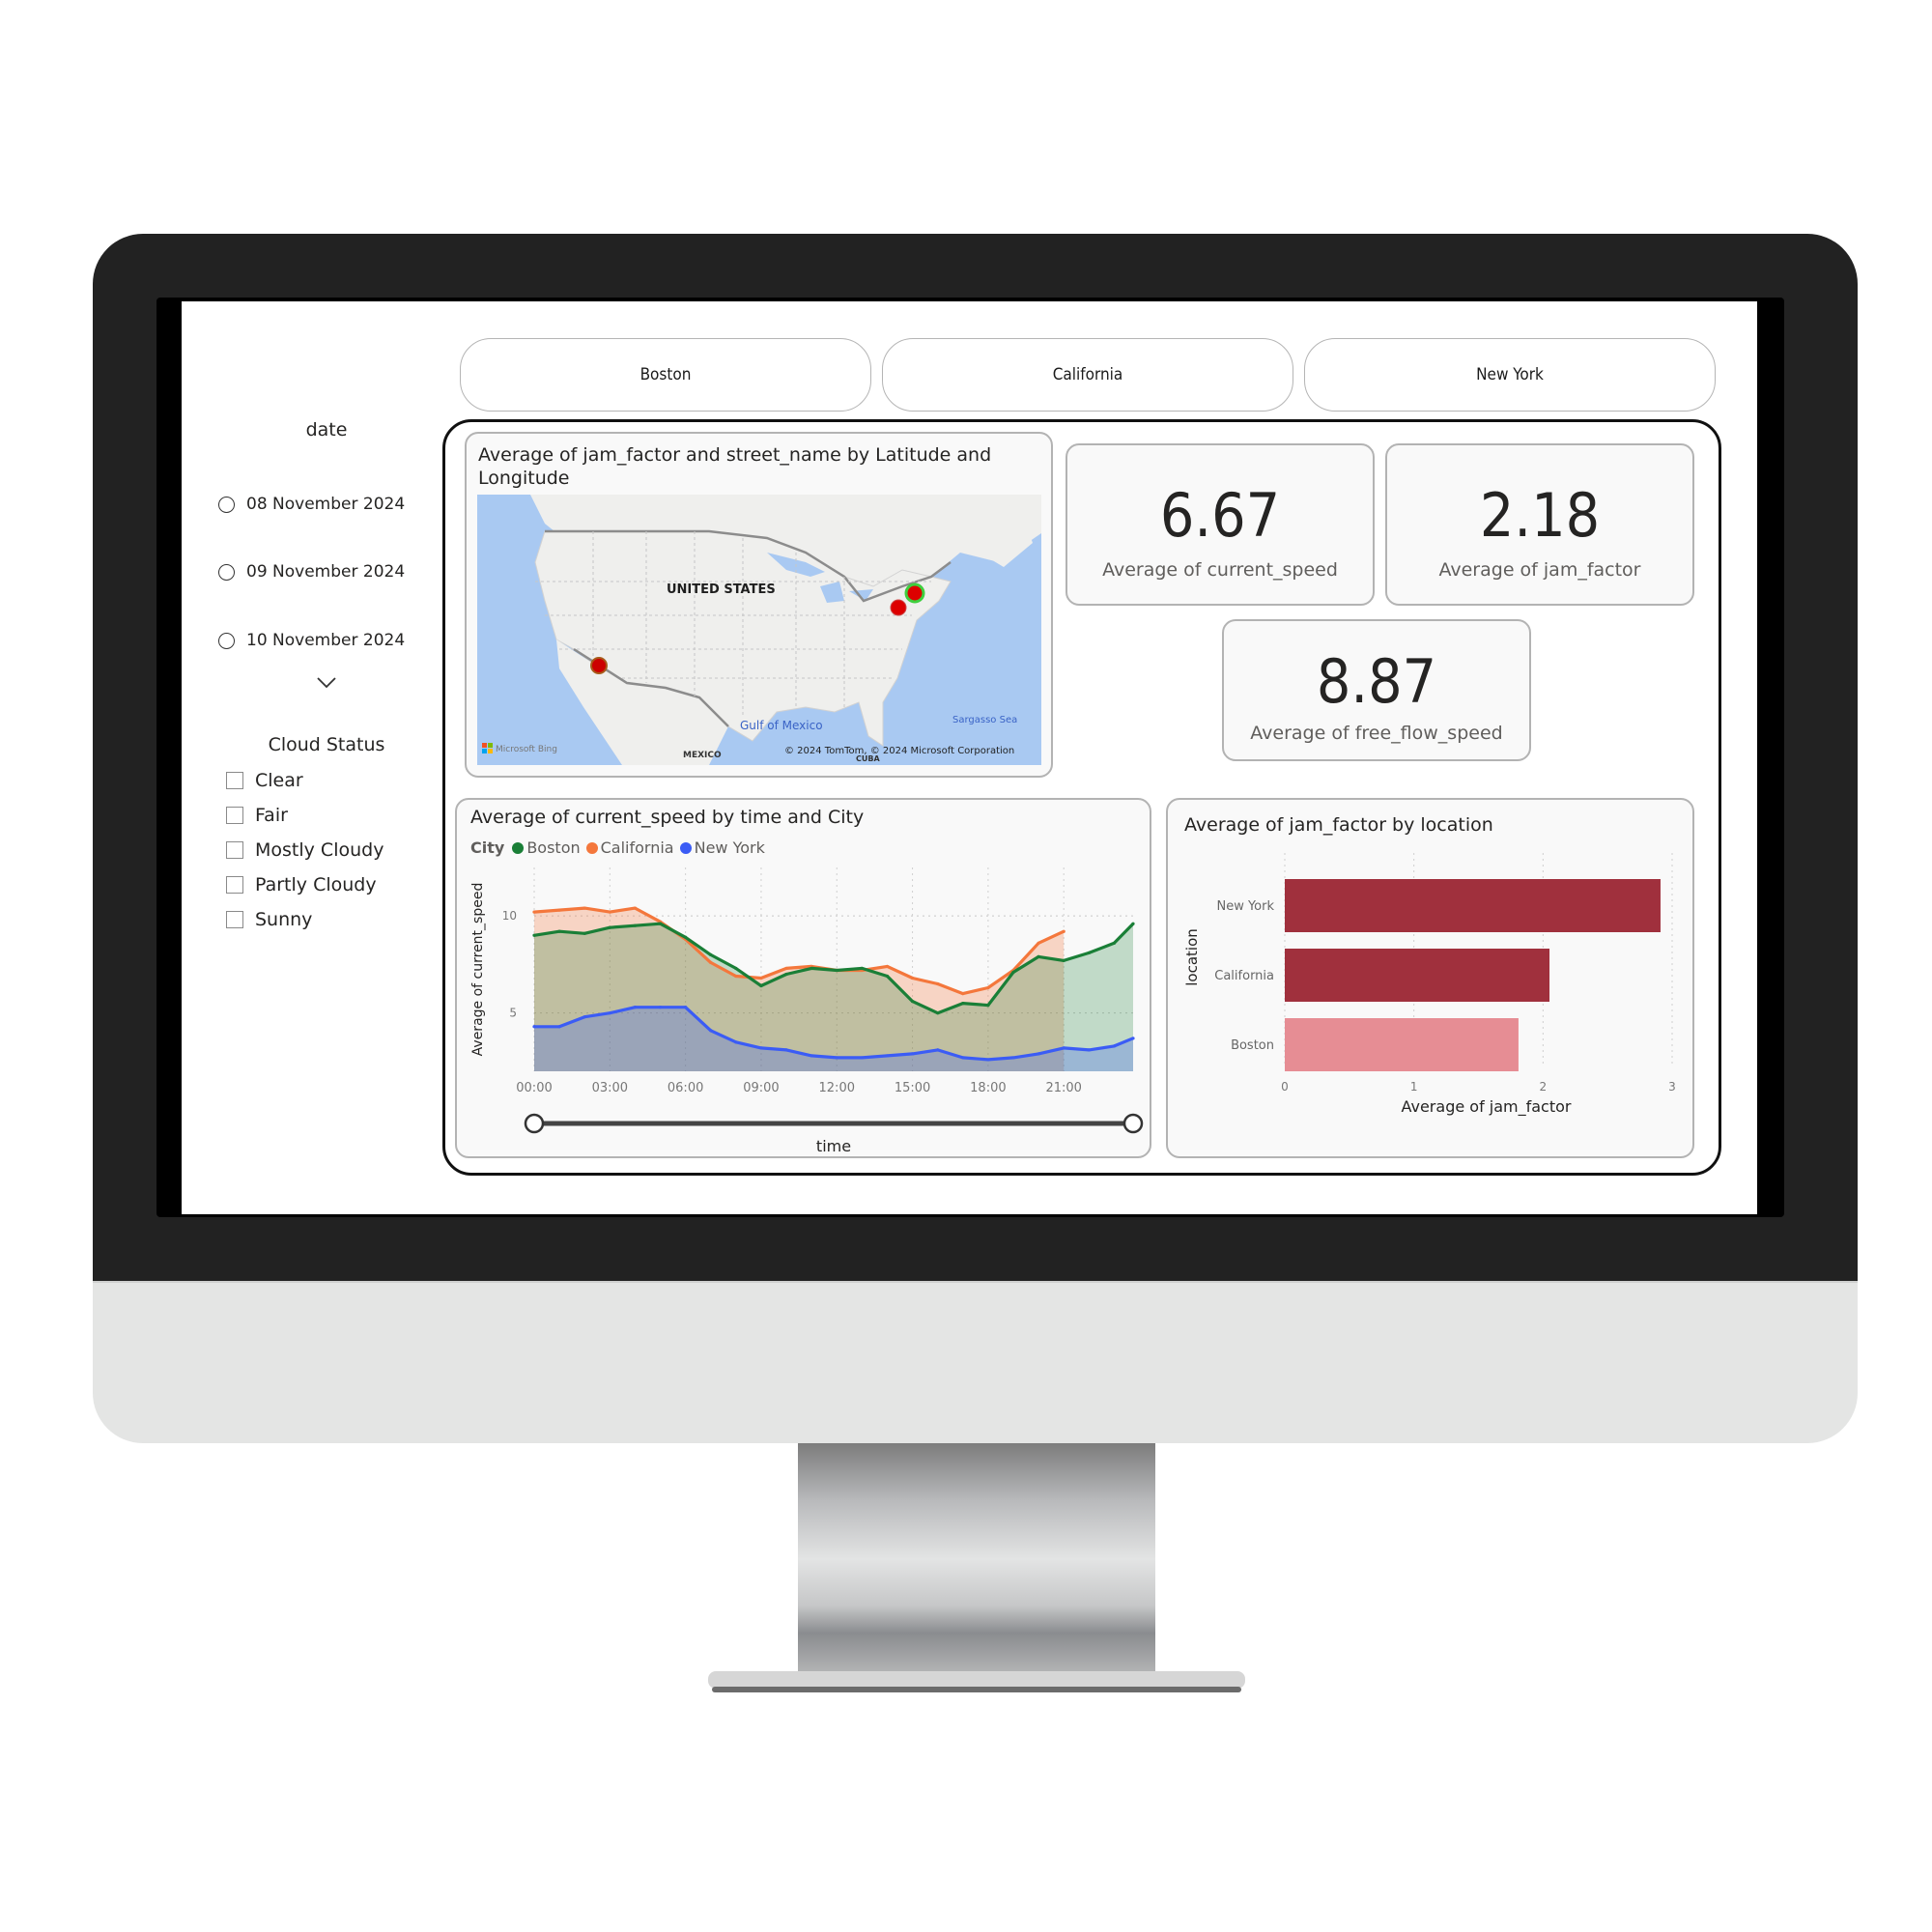 The image size is (1932, 1932). What do you see at coordinates (599, 665) in the screenshot?
I see `map-point-california` at bounding box center [599, 665].